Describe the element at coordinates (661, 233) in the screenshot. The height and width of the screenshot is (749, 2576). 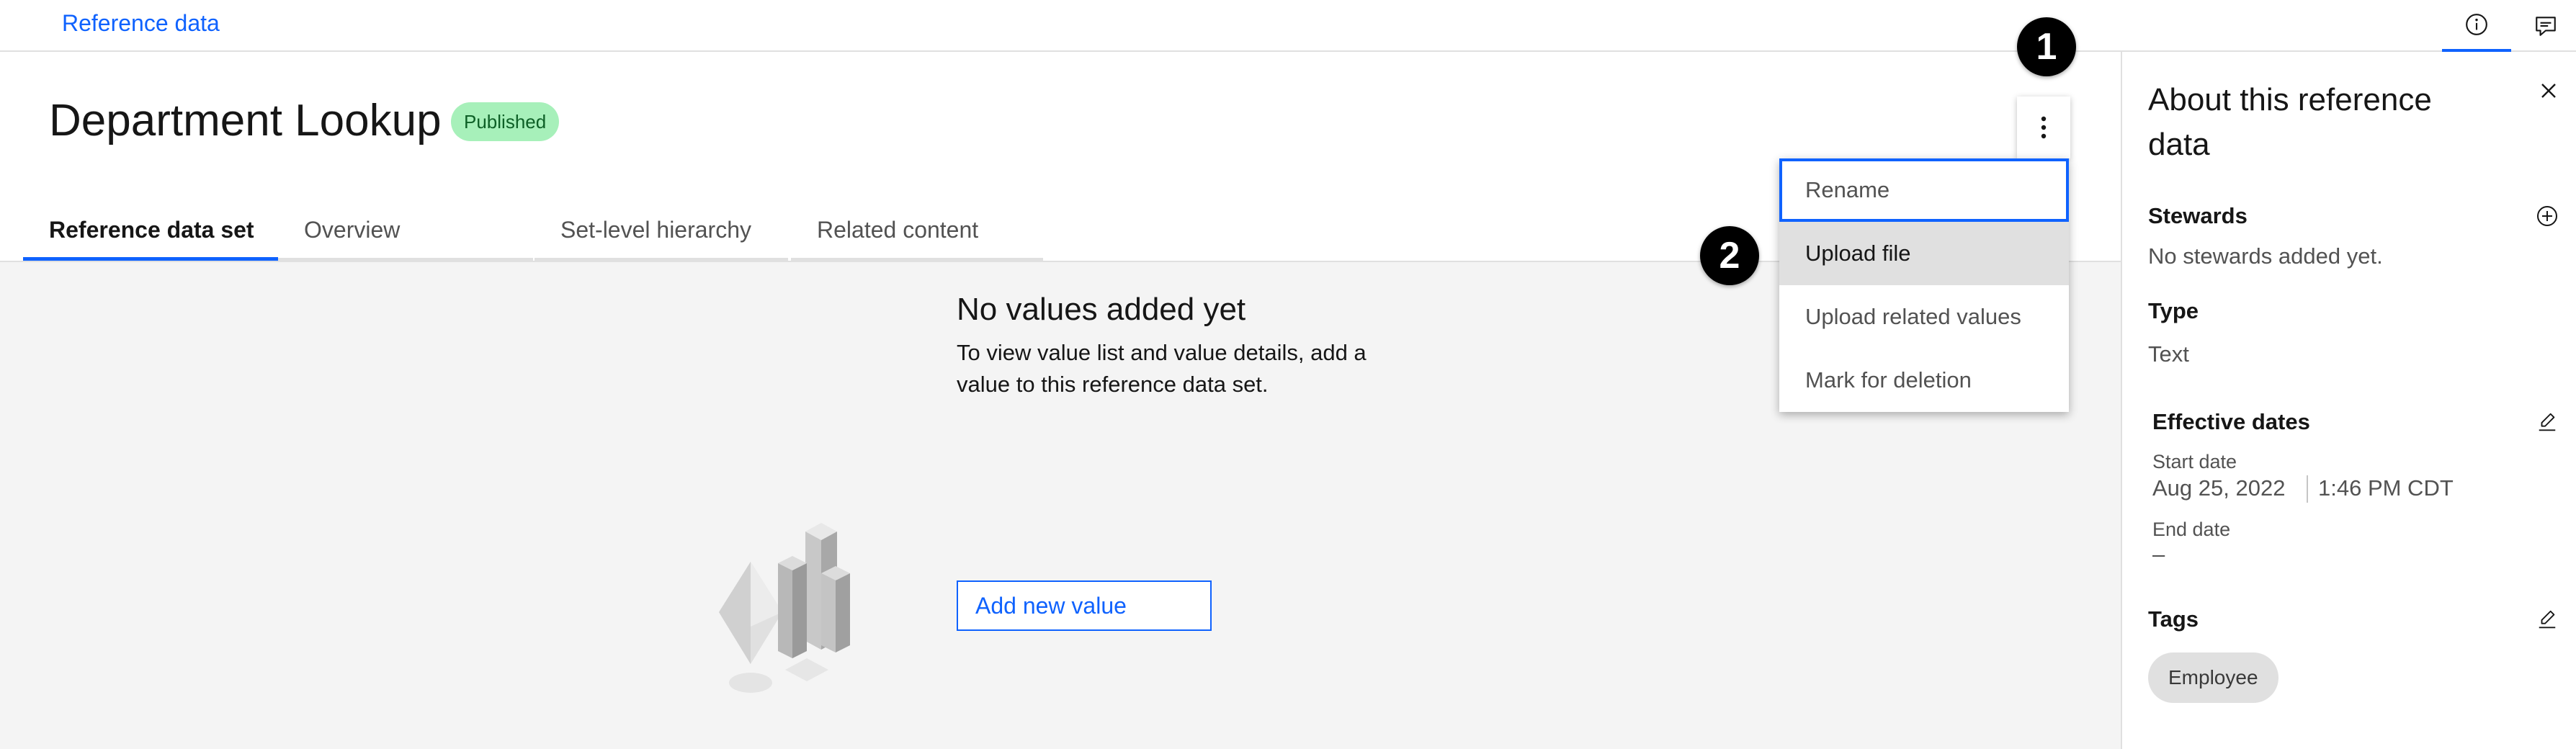
I see `tab-set-level-hierarchy: Set-level hierarchy` at that location.